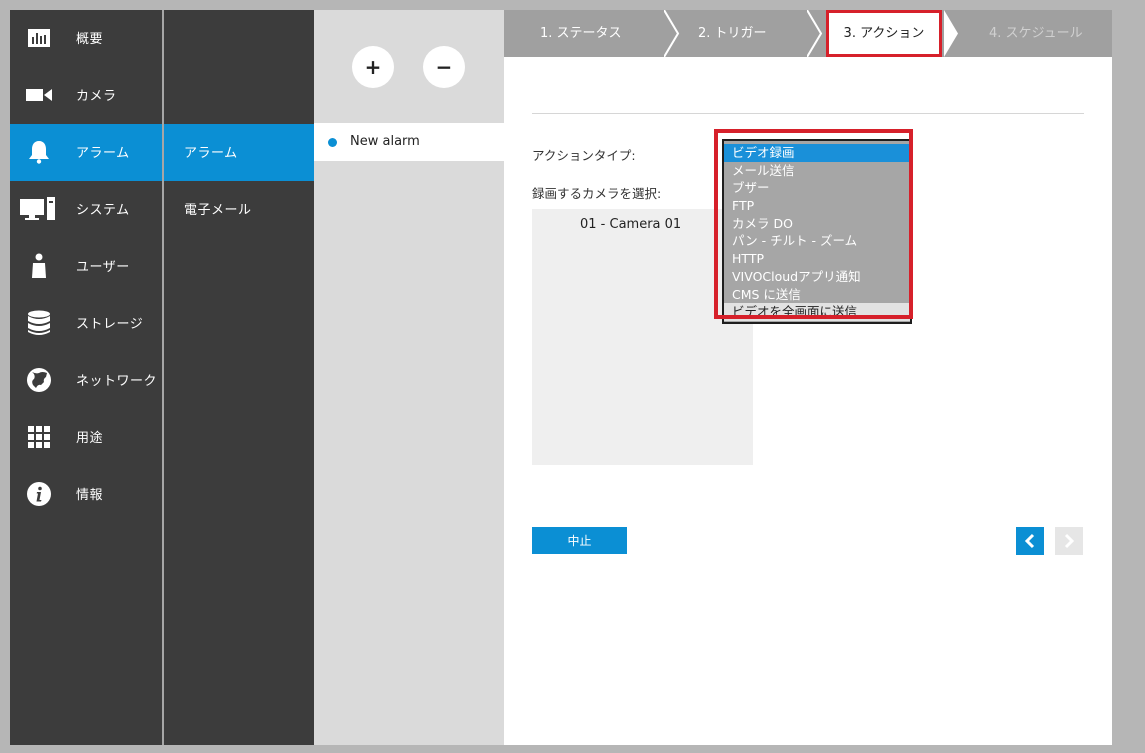 Image resolution: width=1145 pixels, height=753 pixels. What do you see at coordinates (96, 96) in the screenshot?
I see `sidebar-item-label: カメラ` at bounding box center [96, 96].